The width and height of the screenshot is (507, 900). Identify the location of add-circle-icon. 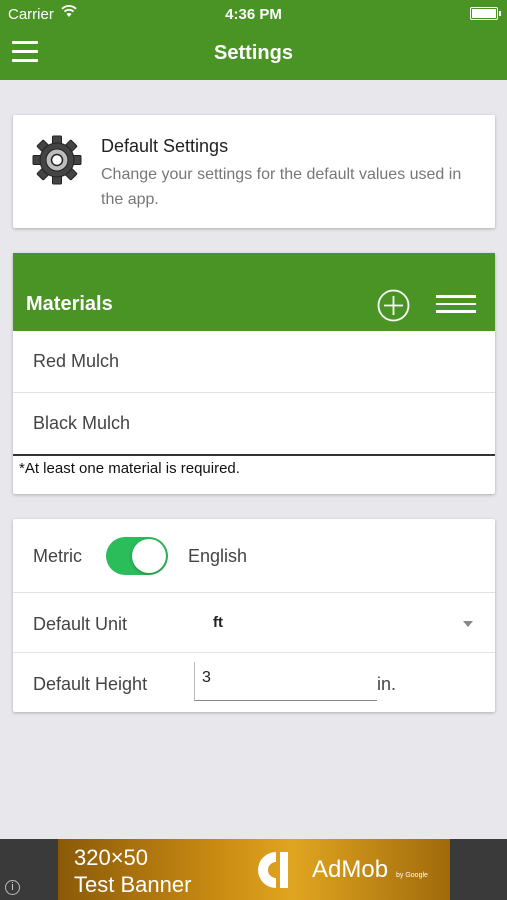
(393, 305).